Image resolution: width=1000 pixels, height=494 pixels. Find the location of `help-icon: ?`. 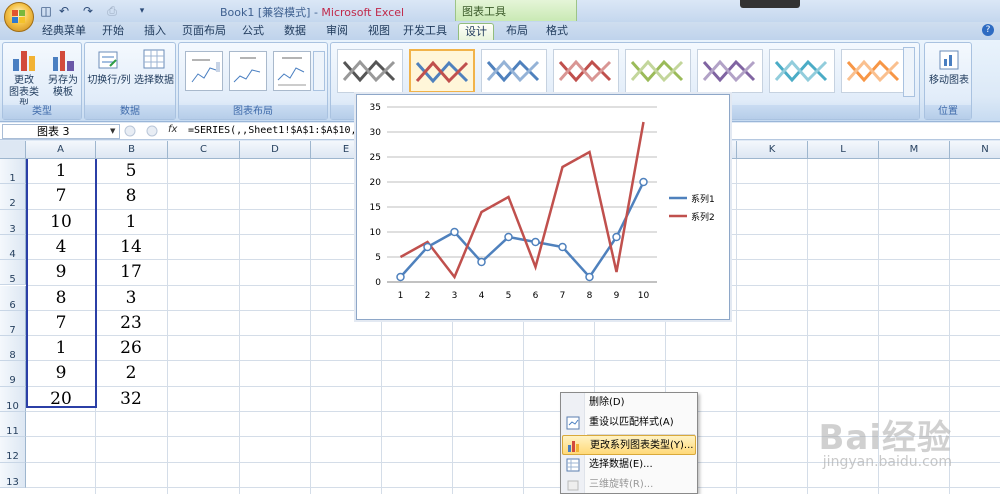

help-icon: ? is located at coordinates (988, 30).